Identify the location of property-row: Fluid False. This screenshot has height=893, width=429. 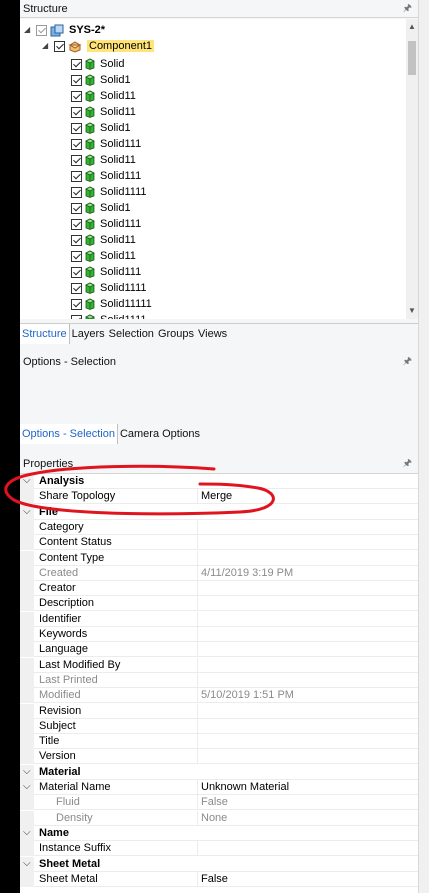
(219, 803).